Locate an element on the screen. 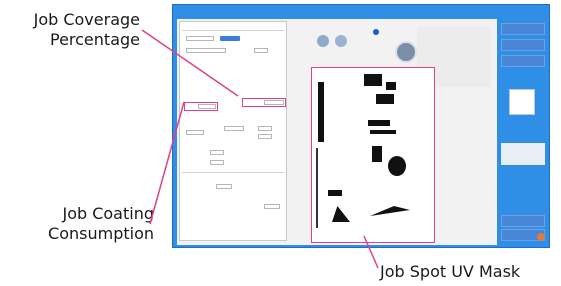  callout-coverage-line1: Job Coverage is located at coordinates (86, 19).